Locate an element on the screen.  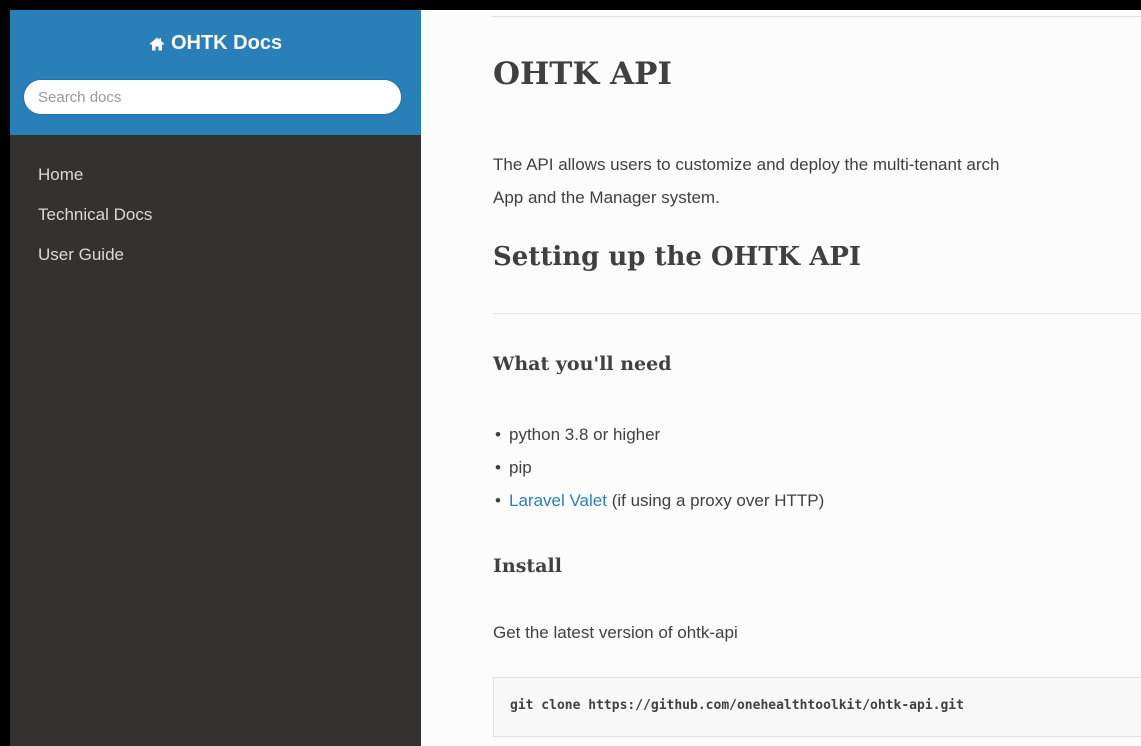
sidebar-item-technical-docs: Technical Docs is located at coordinates (215, 220).